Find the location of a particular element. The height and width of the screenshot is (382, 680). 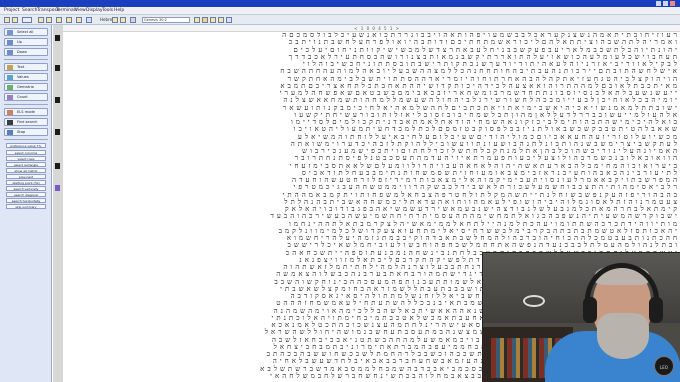

column-ruler: < 1 0 0 4 5 1 > is located at coordinates (371, 28).